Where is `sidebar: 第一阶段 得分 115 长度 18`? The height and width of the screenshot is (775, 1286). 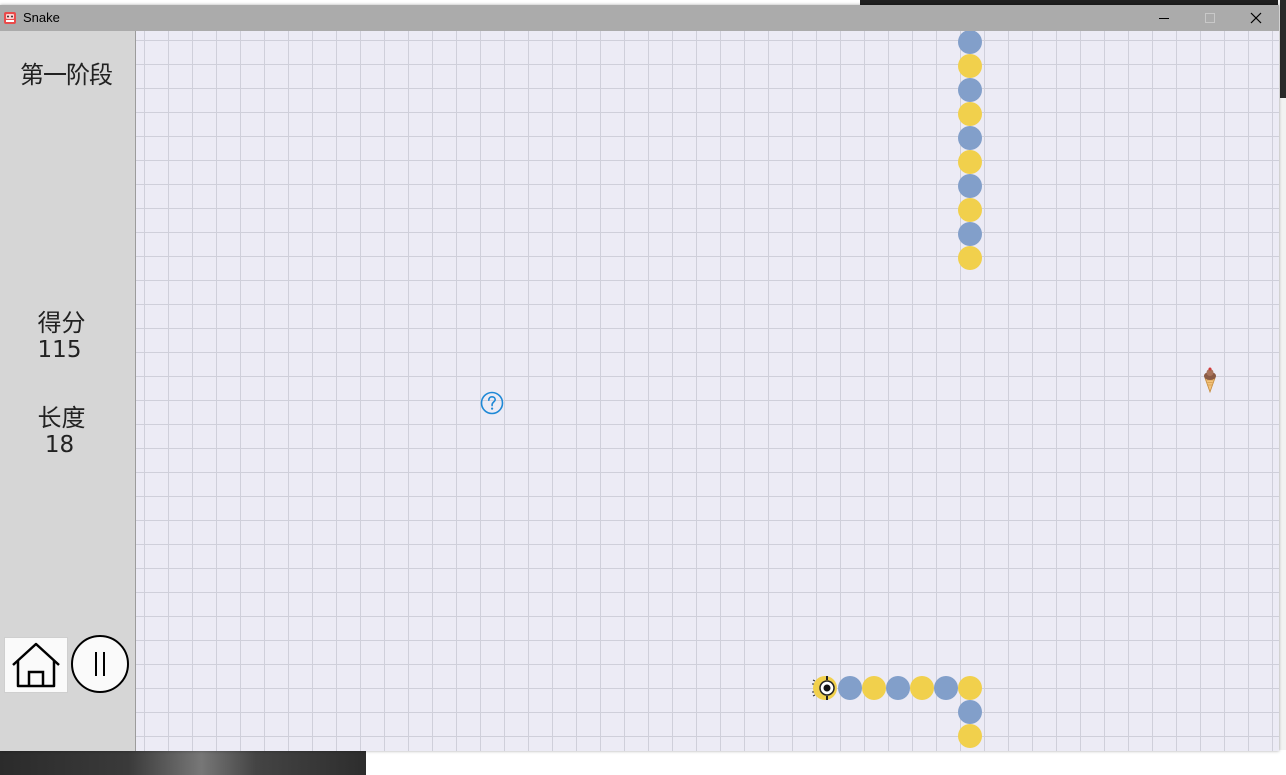
sidebar: 第一阶段 得分 115 长度 18 is located at coordinates (68, 391).